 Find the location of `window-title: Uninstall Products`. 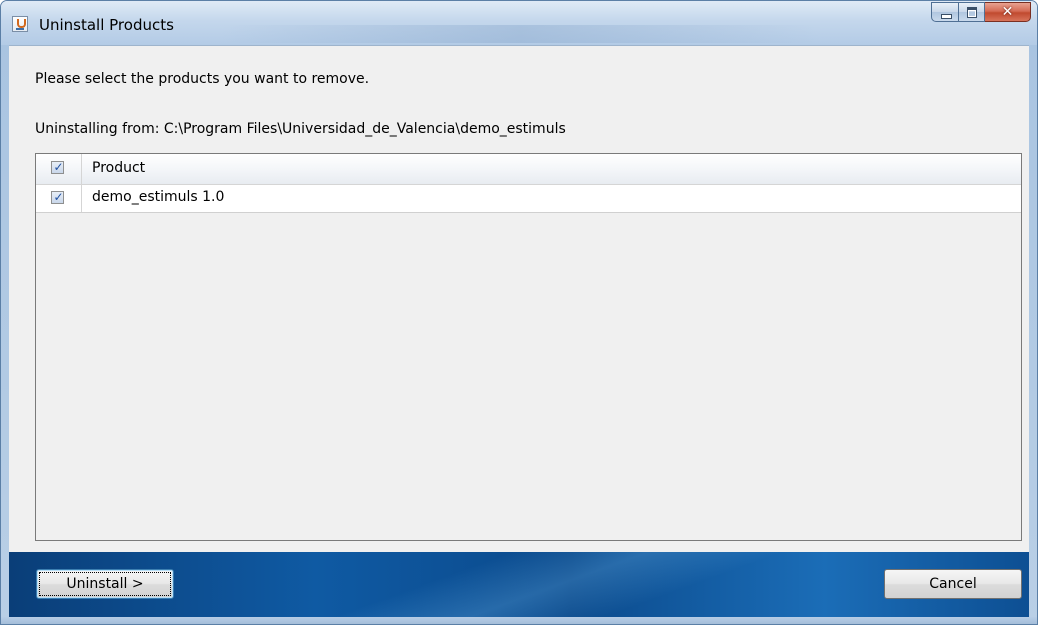

window-title: Uninstall Products is located at coordinates (106, 25).